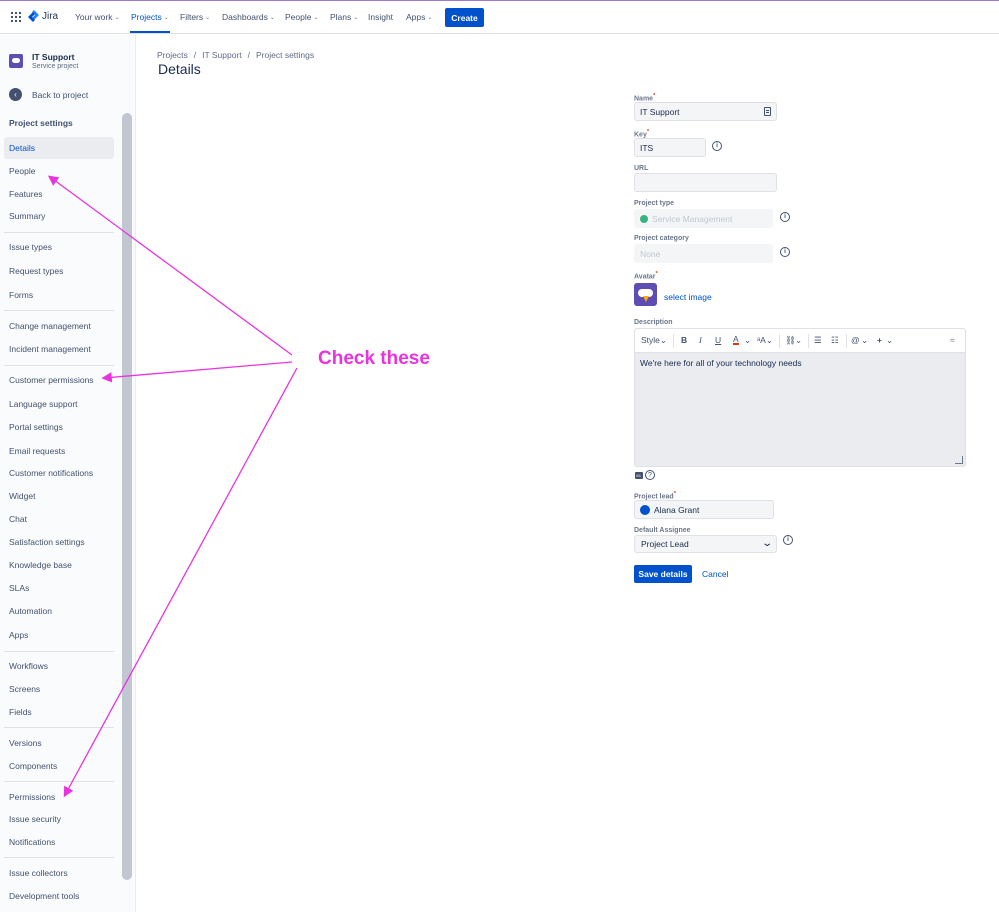 The image size is (999, 912). I want to click on italic-icon: I, so click(700, 340).